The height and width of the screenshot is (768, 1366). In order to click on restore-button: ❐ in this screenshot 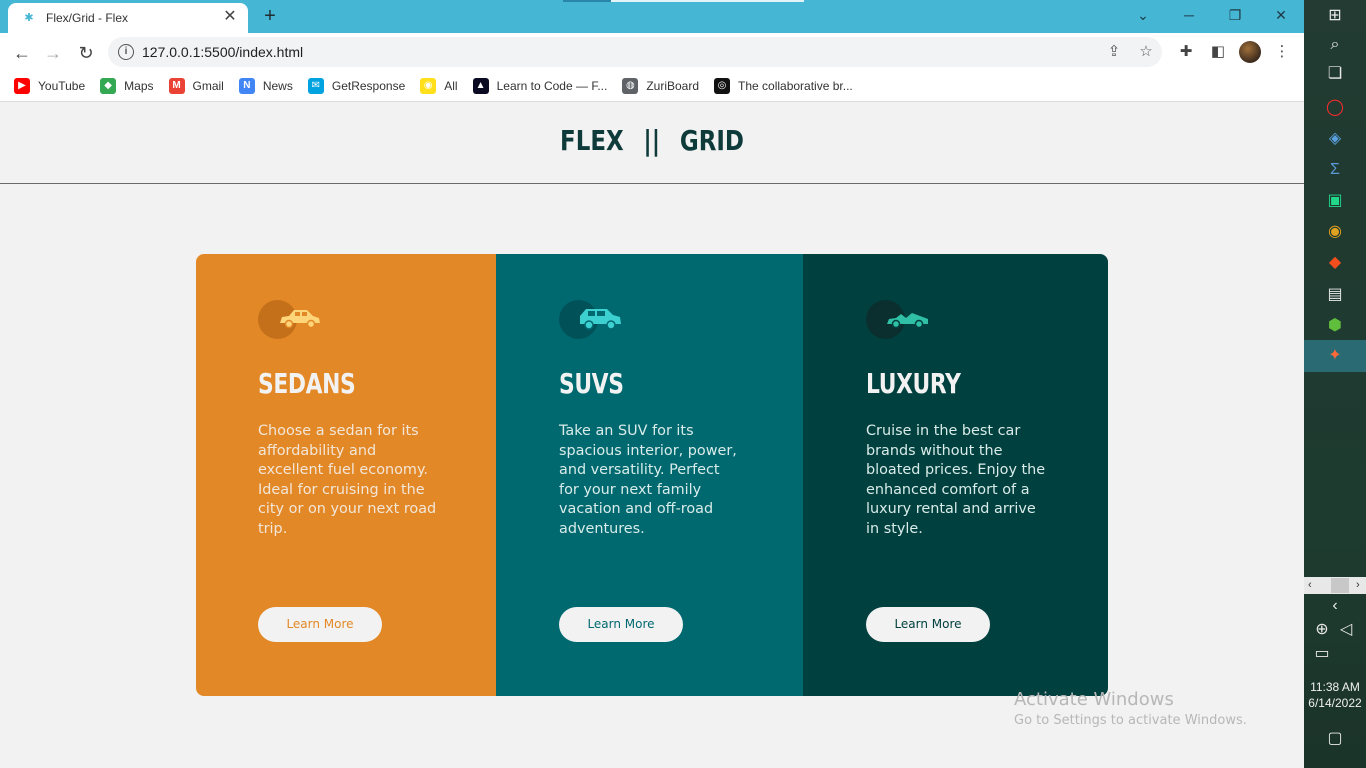, I will do `click(1235, 15)`.